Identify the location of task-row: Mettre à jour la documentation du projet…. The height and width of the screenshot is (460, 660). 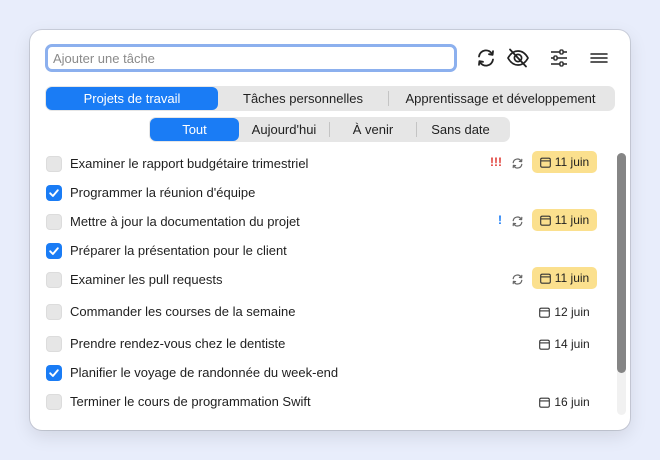
(322, 222).